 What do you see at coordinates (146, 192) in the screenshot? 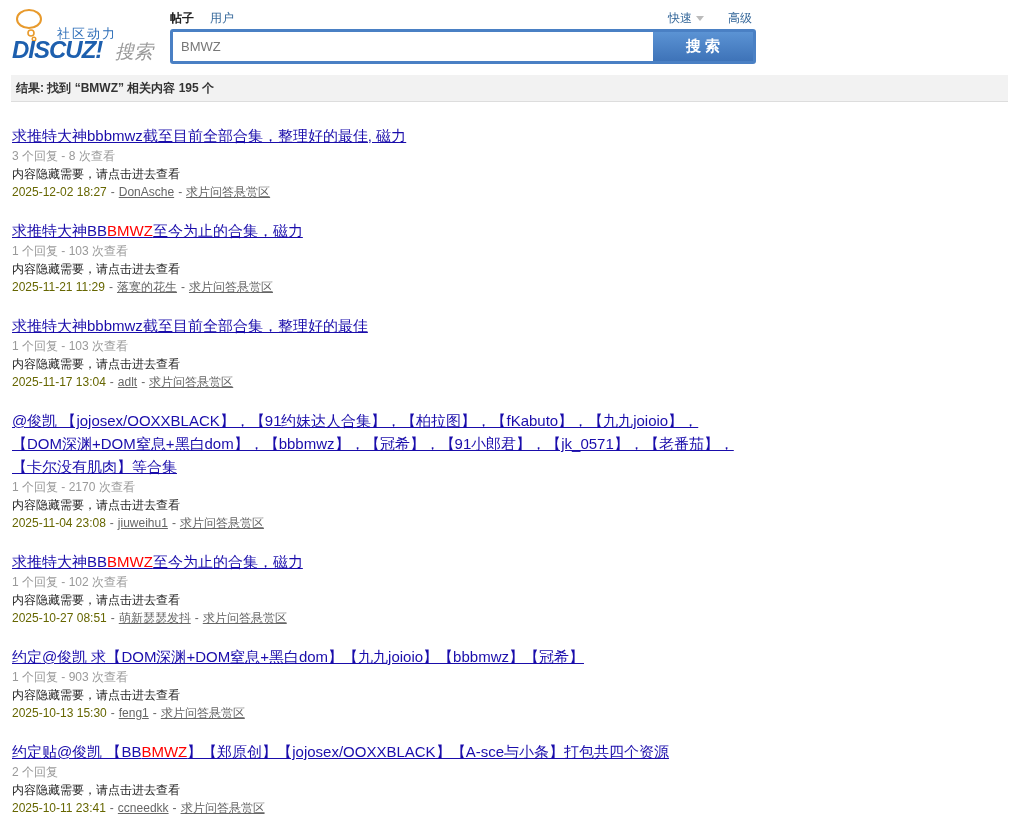
I see `author-link: DonAsche` at bounding box center [146, 192].